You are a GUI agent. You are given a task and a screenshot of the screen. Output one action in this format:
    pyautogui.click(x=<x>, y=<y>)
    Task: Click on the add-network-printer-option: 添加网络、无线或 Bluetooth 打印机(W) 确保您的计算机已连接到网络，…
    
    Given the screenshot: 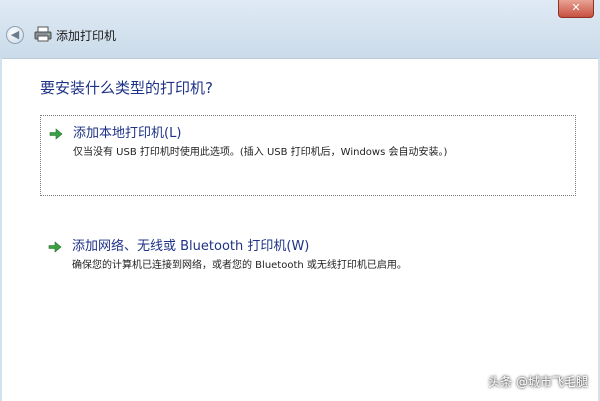 What is the action you would take?
    pyautogui.click(x=308, y=254)
    